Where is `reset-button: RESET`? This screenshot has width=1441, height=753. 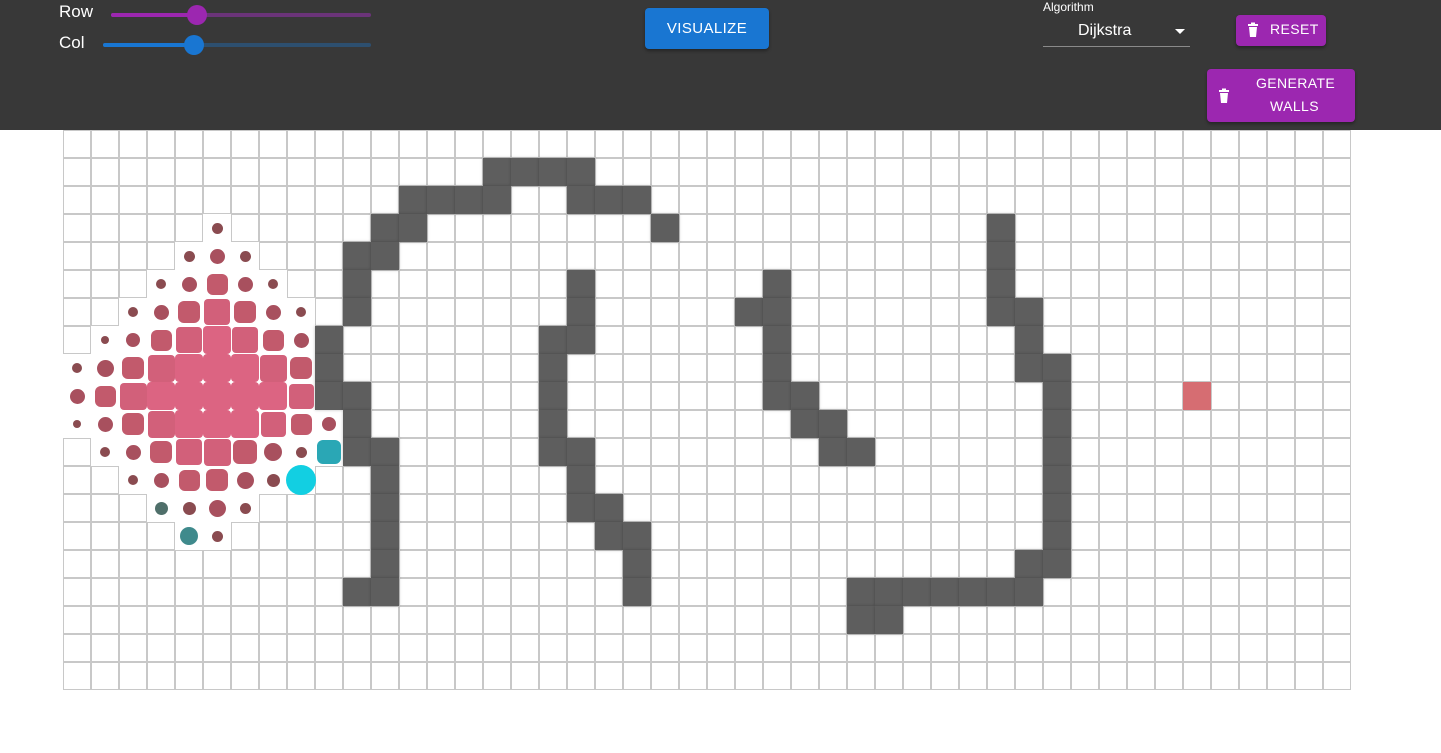 reset-button: RESET is located at coordinates (1281, 30).